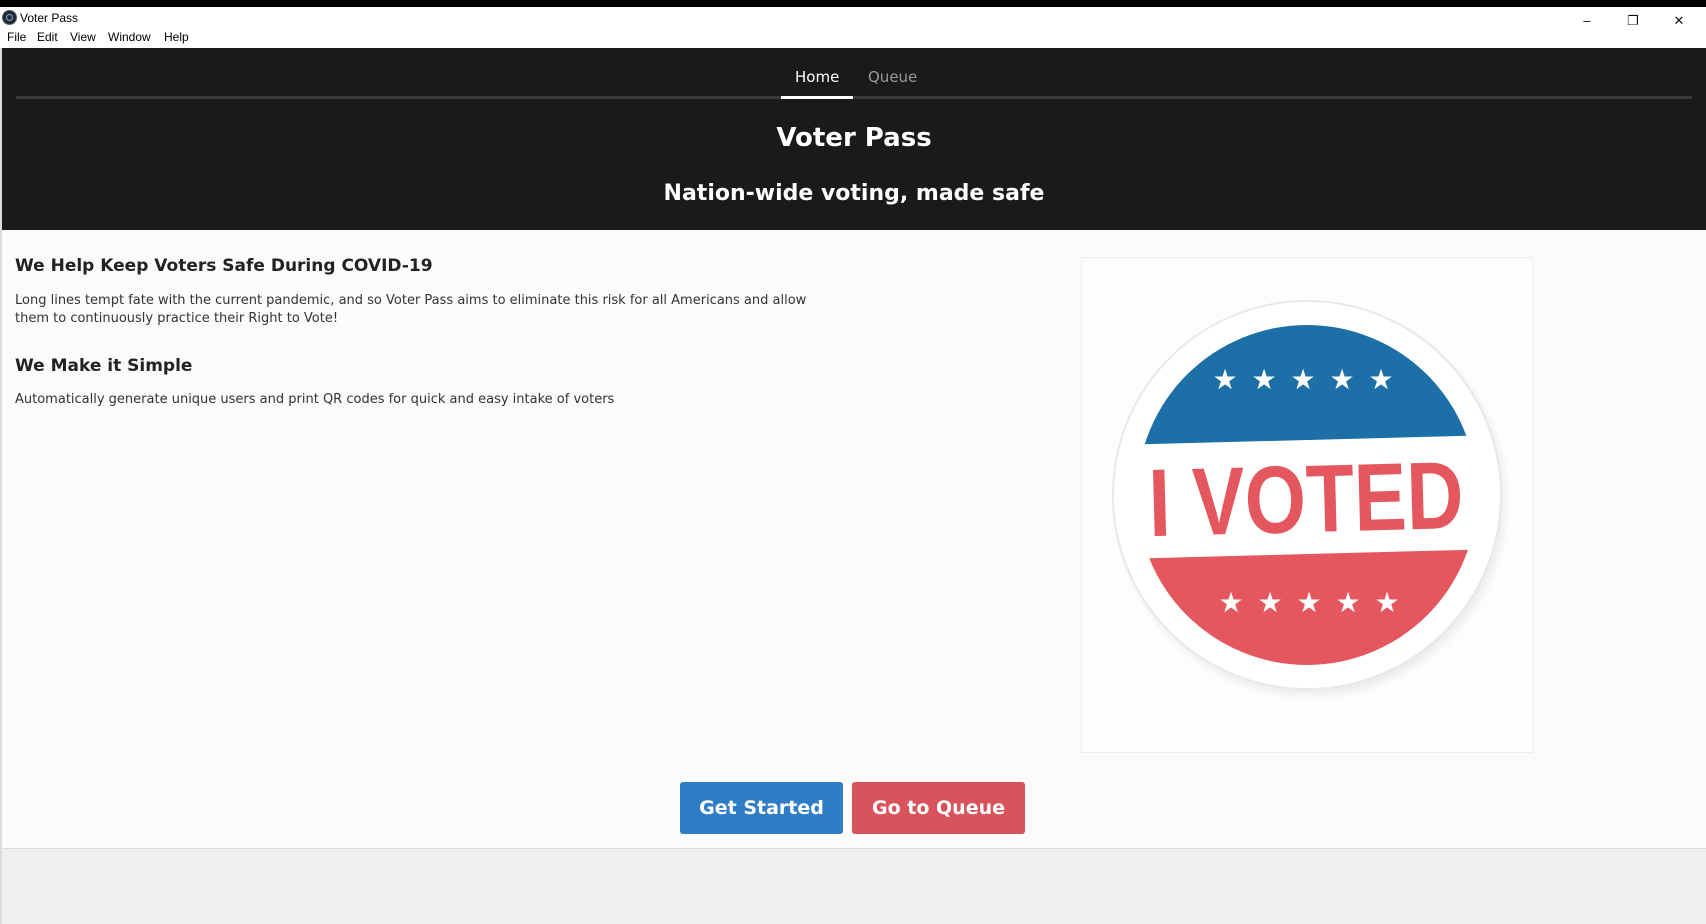  Describe the element at coordinates (853, 3) in the screenshot. I see `window-top-border` at that location.